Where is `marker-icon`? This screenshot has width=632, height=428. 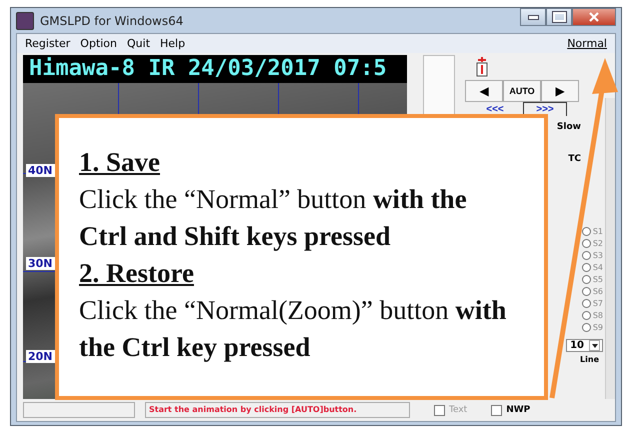 marker-icon is located at coordinates (482, 67).